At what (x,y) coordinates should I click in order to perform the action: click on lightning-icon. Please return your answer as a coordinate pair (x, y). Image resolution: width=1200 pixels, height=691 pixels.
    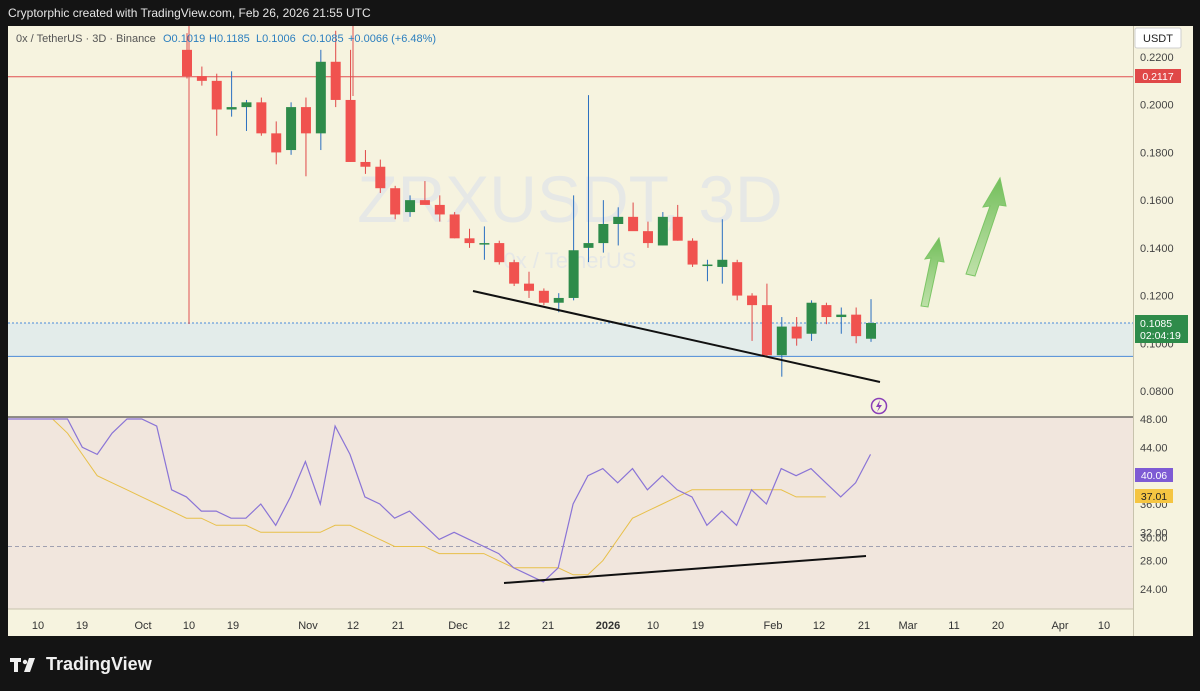
    Looking at the image, I should click on (879, 406).